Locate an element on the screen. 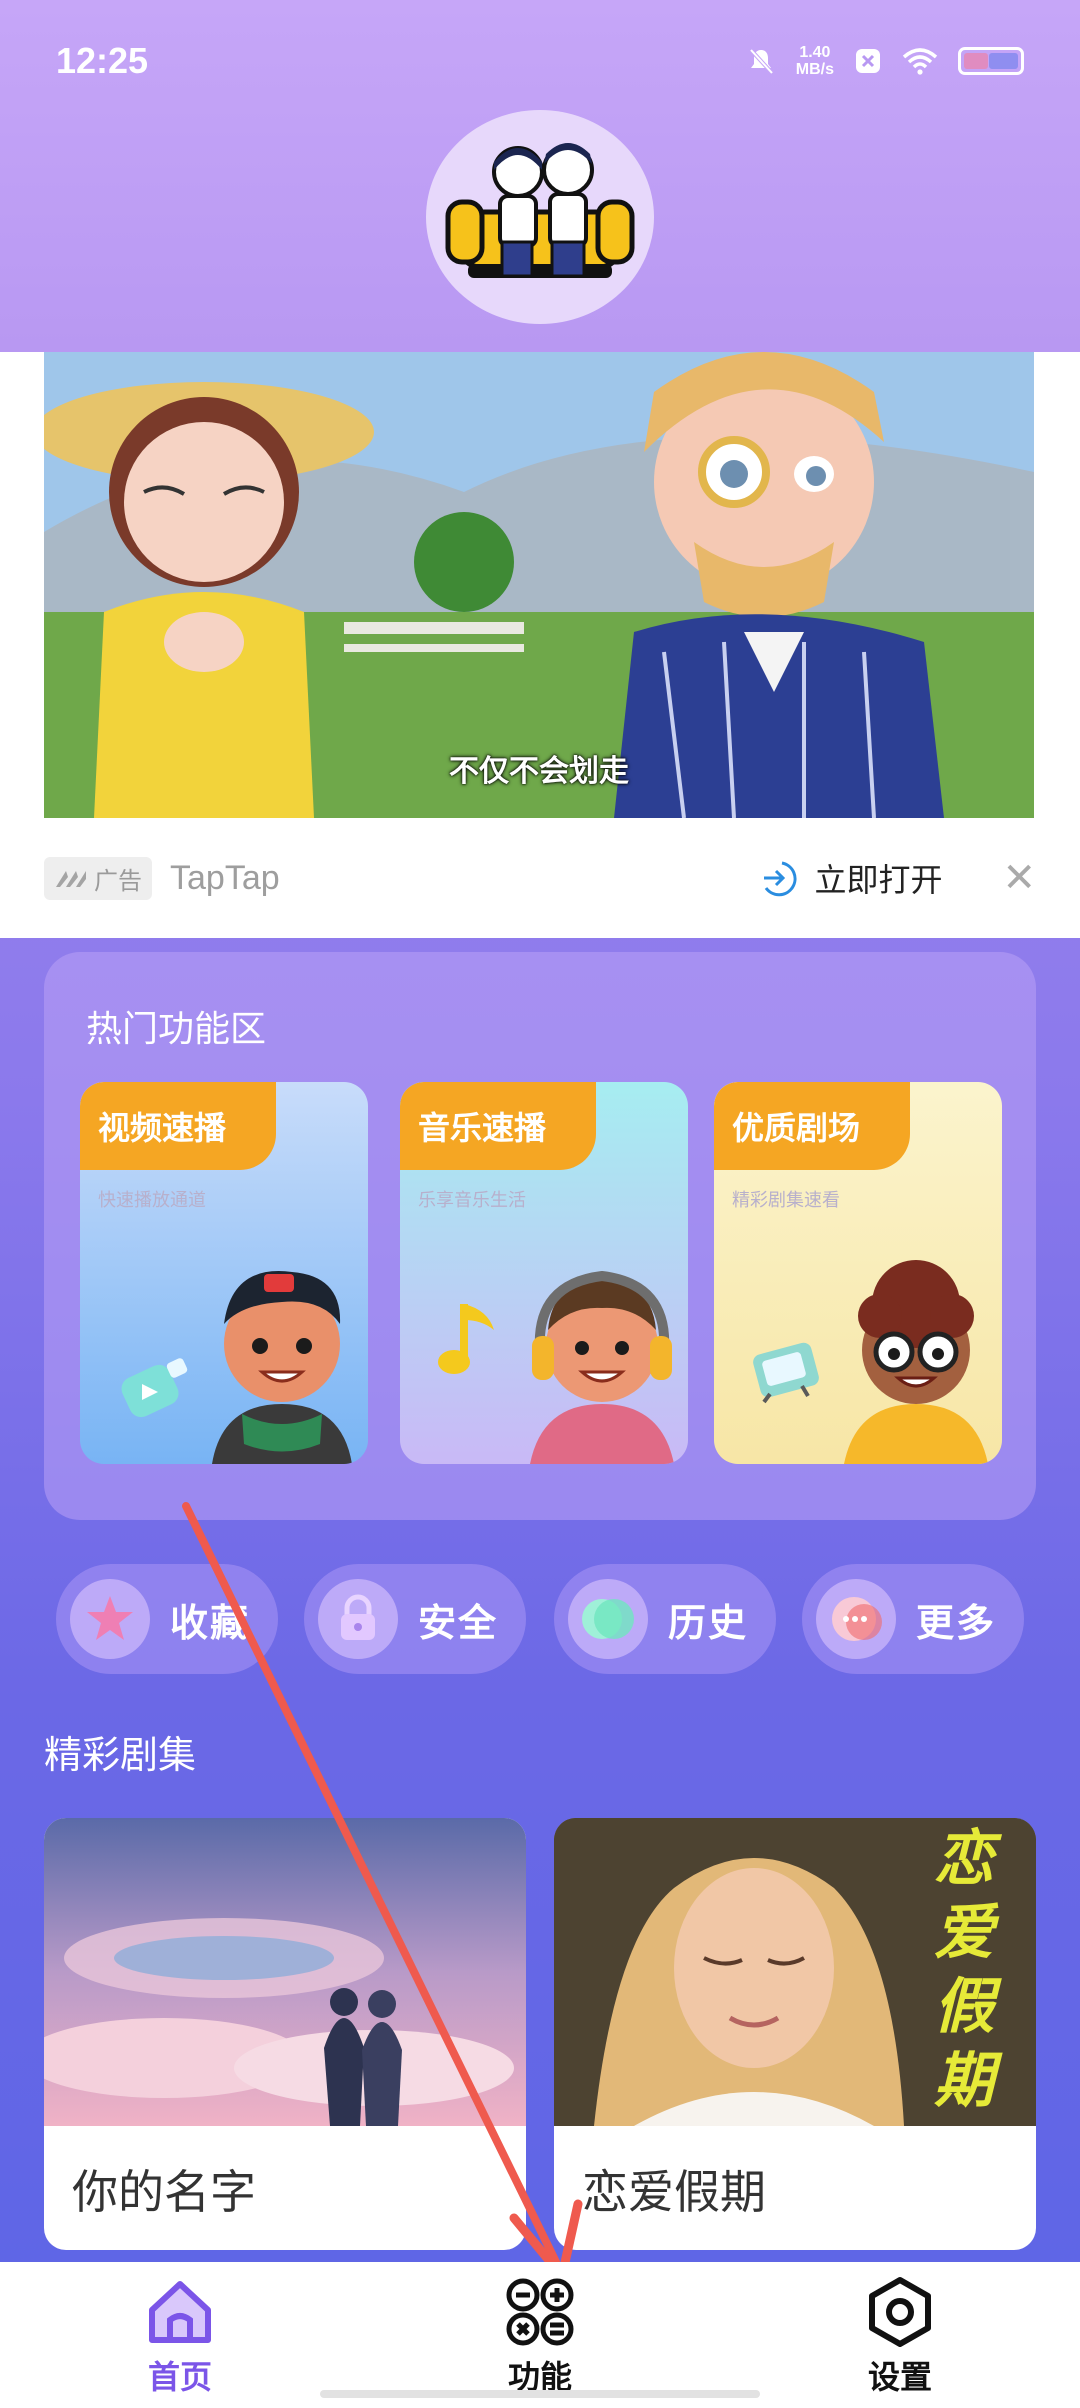 This screenshot has width=1080, height=2408. ad-open-button: 立即打开 is located at coordinates (850, 878).